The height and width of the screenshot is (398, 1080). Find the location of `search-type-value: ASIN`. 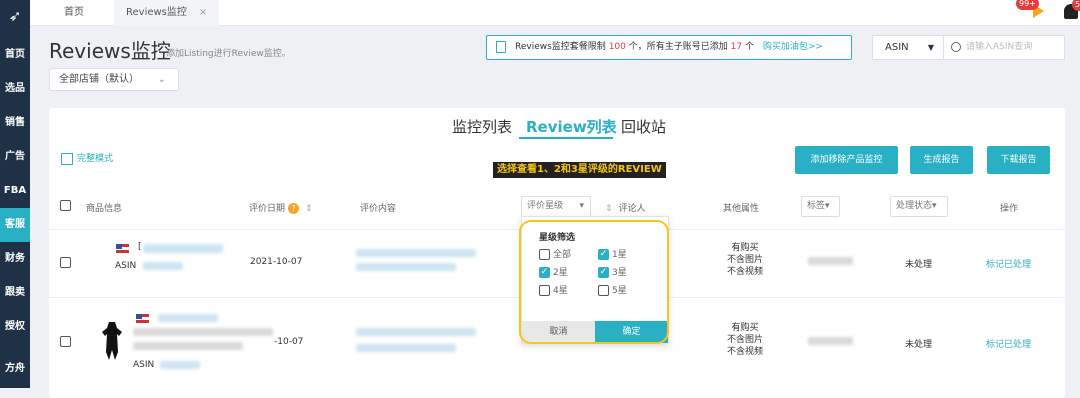

search-type-value: ASIN is located at coordinates (897, 47).